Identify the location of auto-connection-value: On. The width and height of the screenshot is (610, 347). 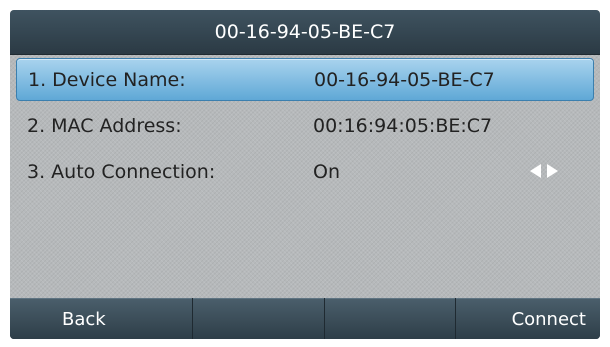
(326, 172).